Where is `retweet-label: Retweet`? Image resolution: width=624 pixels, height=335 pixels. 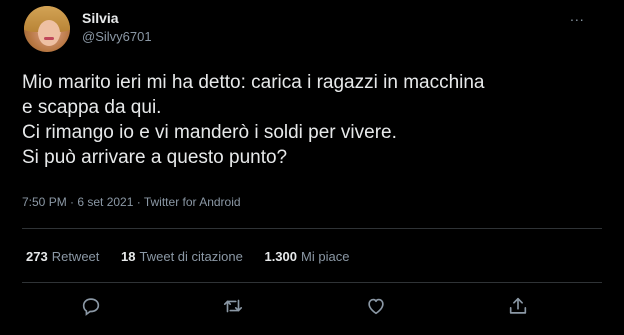 retweet-label: Retweet is located at coordinates (75, 256).